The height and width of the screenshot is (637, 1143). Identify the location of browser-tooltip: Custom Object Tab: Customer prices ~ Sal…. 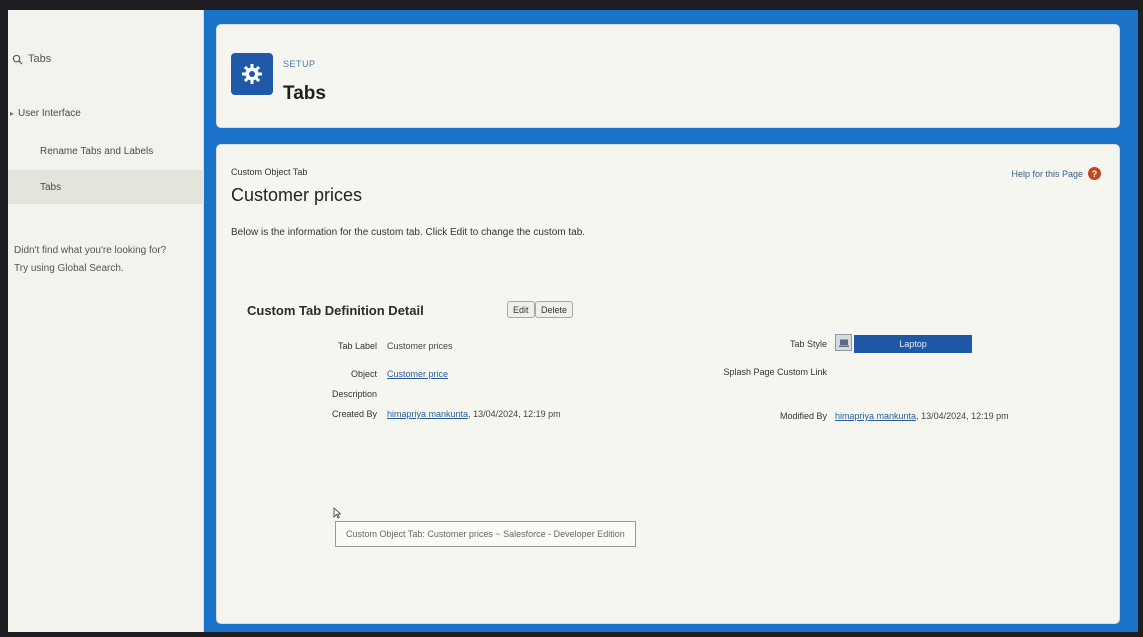
(485, 534).